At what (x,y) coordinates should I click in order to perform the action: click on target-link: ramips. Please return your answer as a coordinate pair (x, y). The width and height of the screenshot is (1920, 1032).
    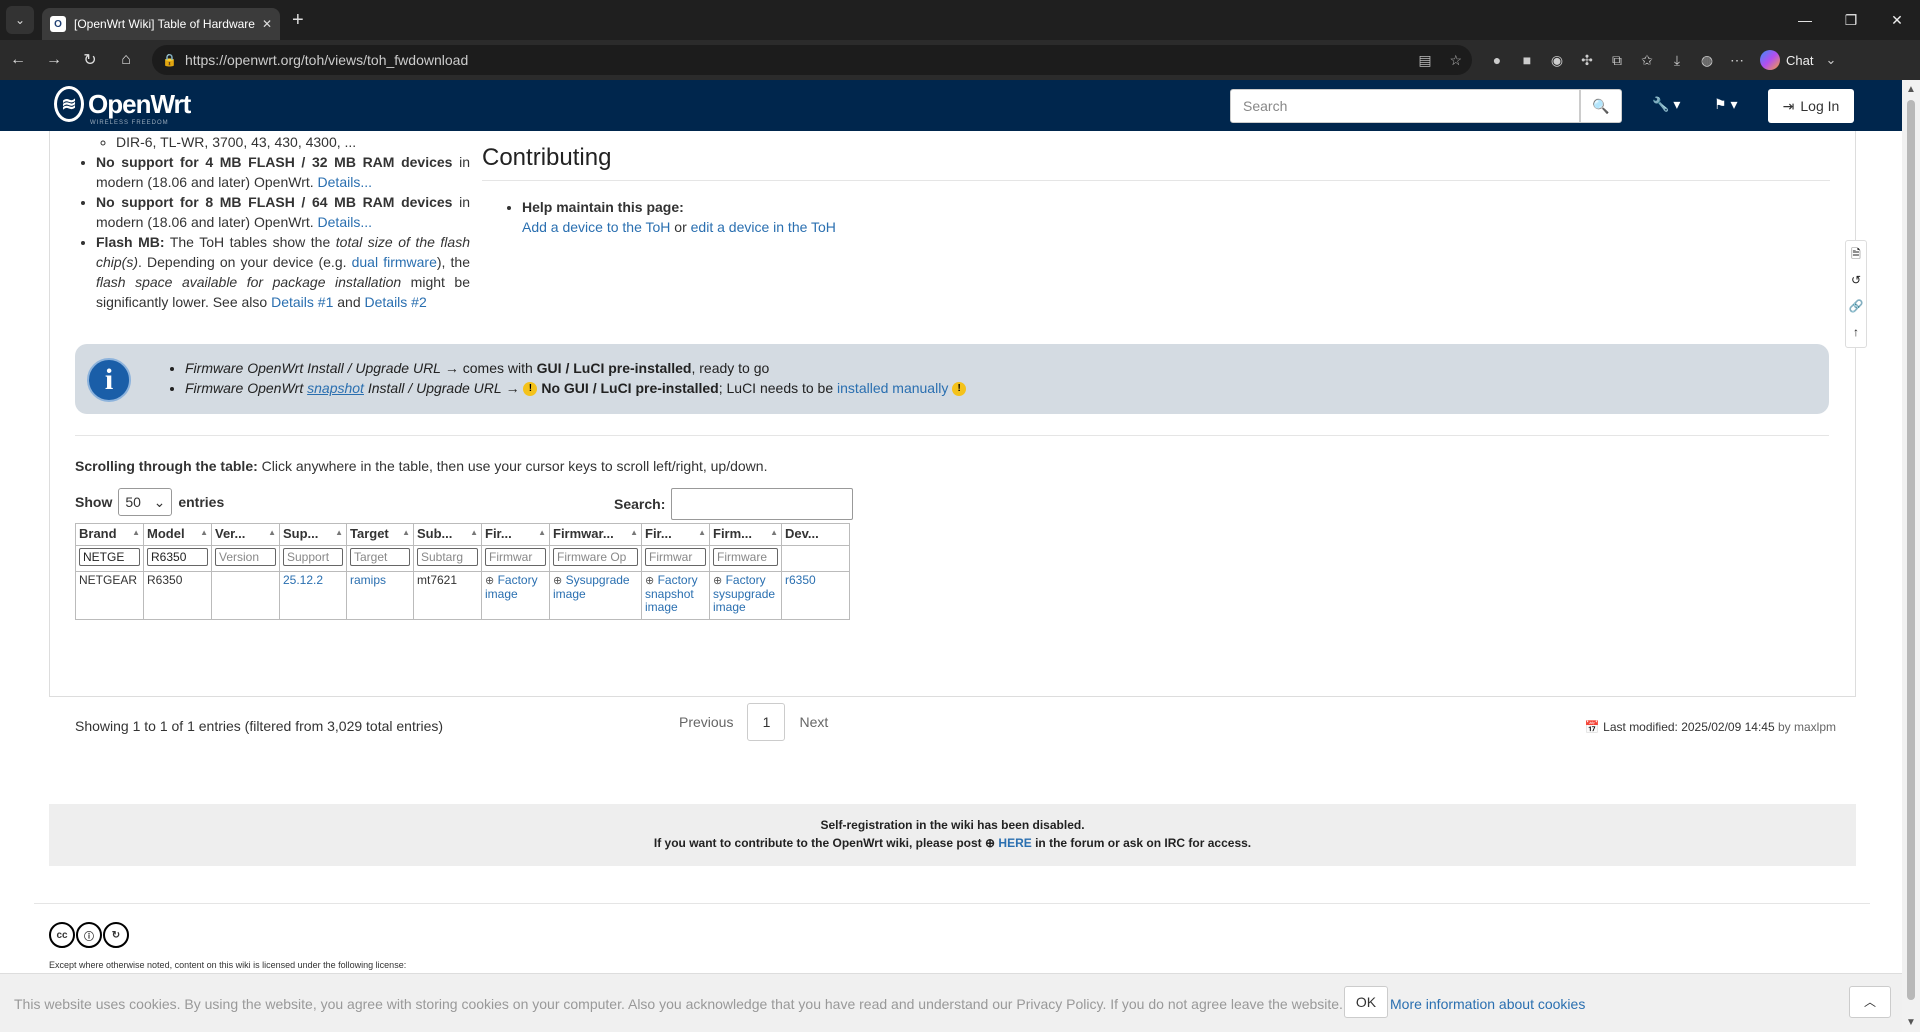
    Looking at the image, I should click on (368, 580).